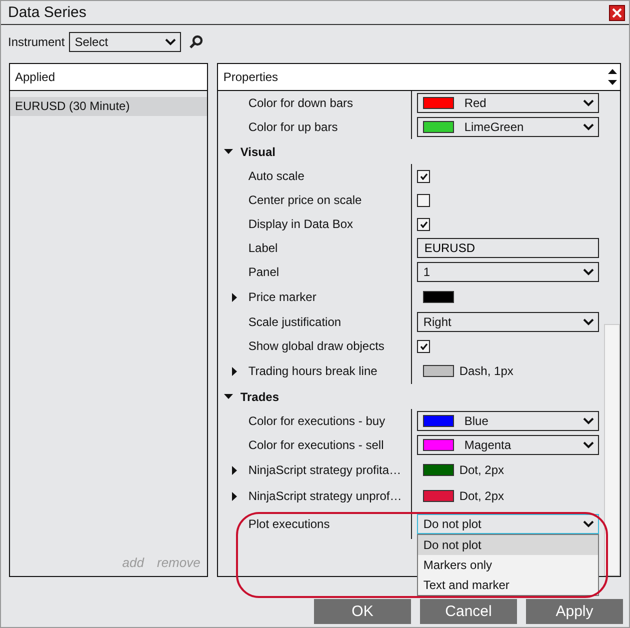 This screenshot has width=630, height=628. Describe the element at coordinates (47, 12) in the screenshot. I see `window-title: Data Series` at that location.